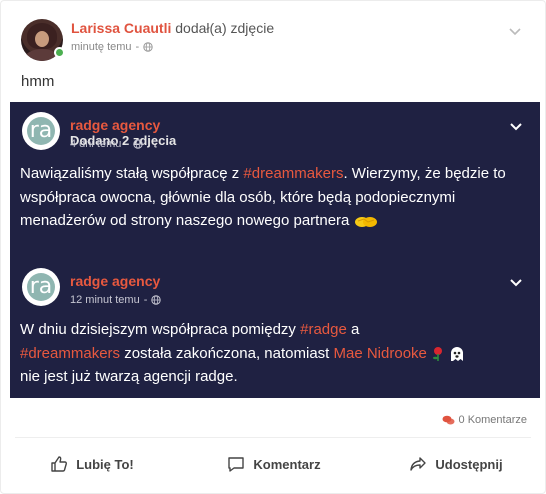 The width and height of the screenshot is (546, 494). I want to click on nested-author-line: radge agency, so click(115, 281).